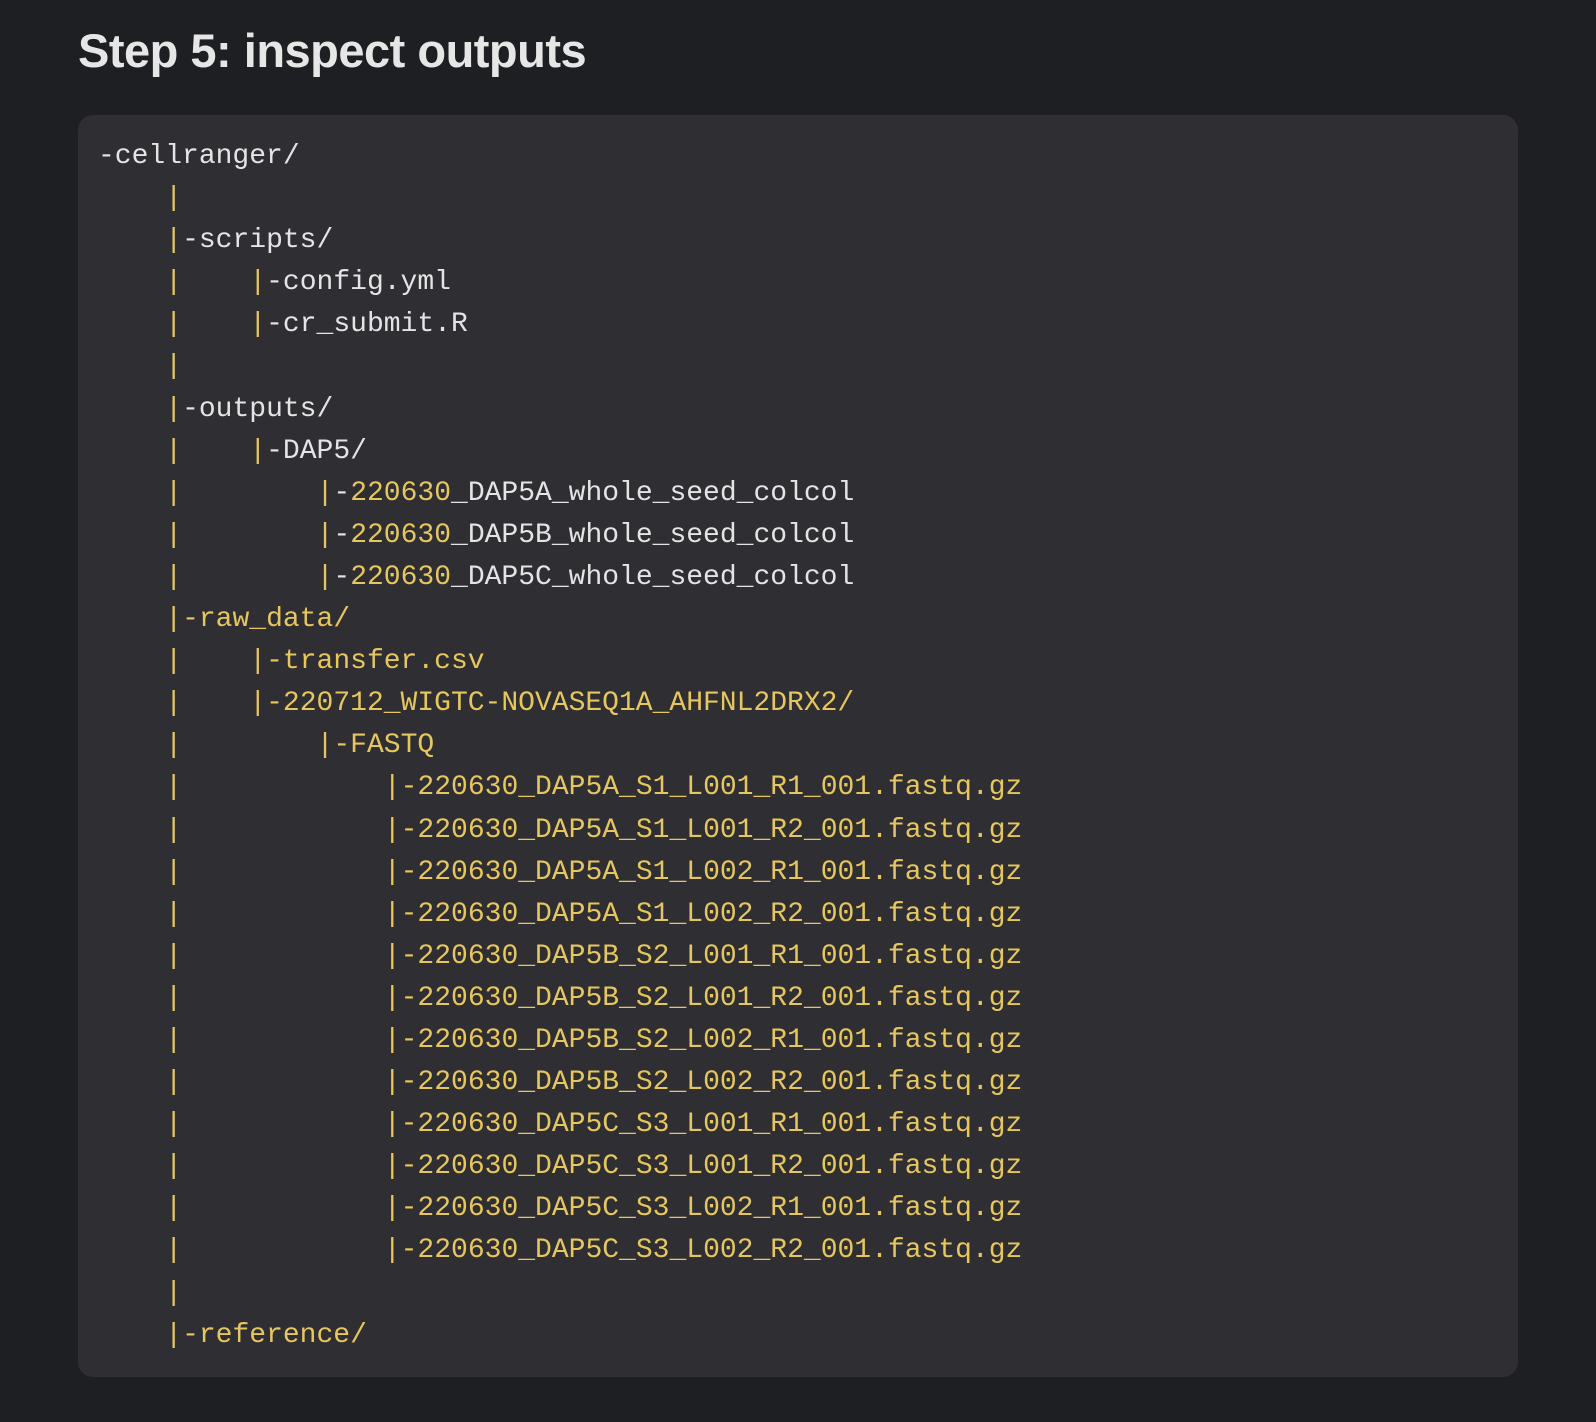  I want to click on tree-entry-name: -FASTQ, so click(384, 746).